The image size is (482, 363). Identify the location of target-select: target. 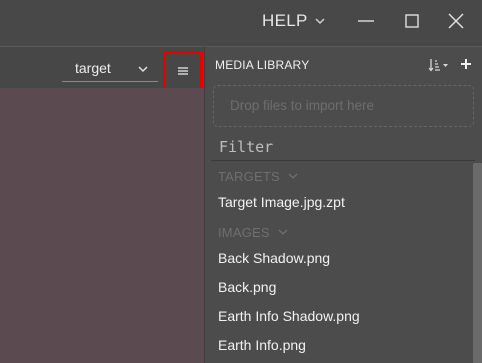
(110, 69).